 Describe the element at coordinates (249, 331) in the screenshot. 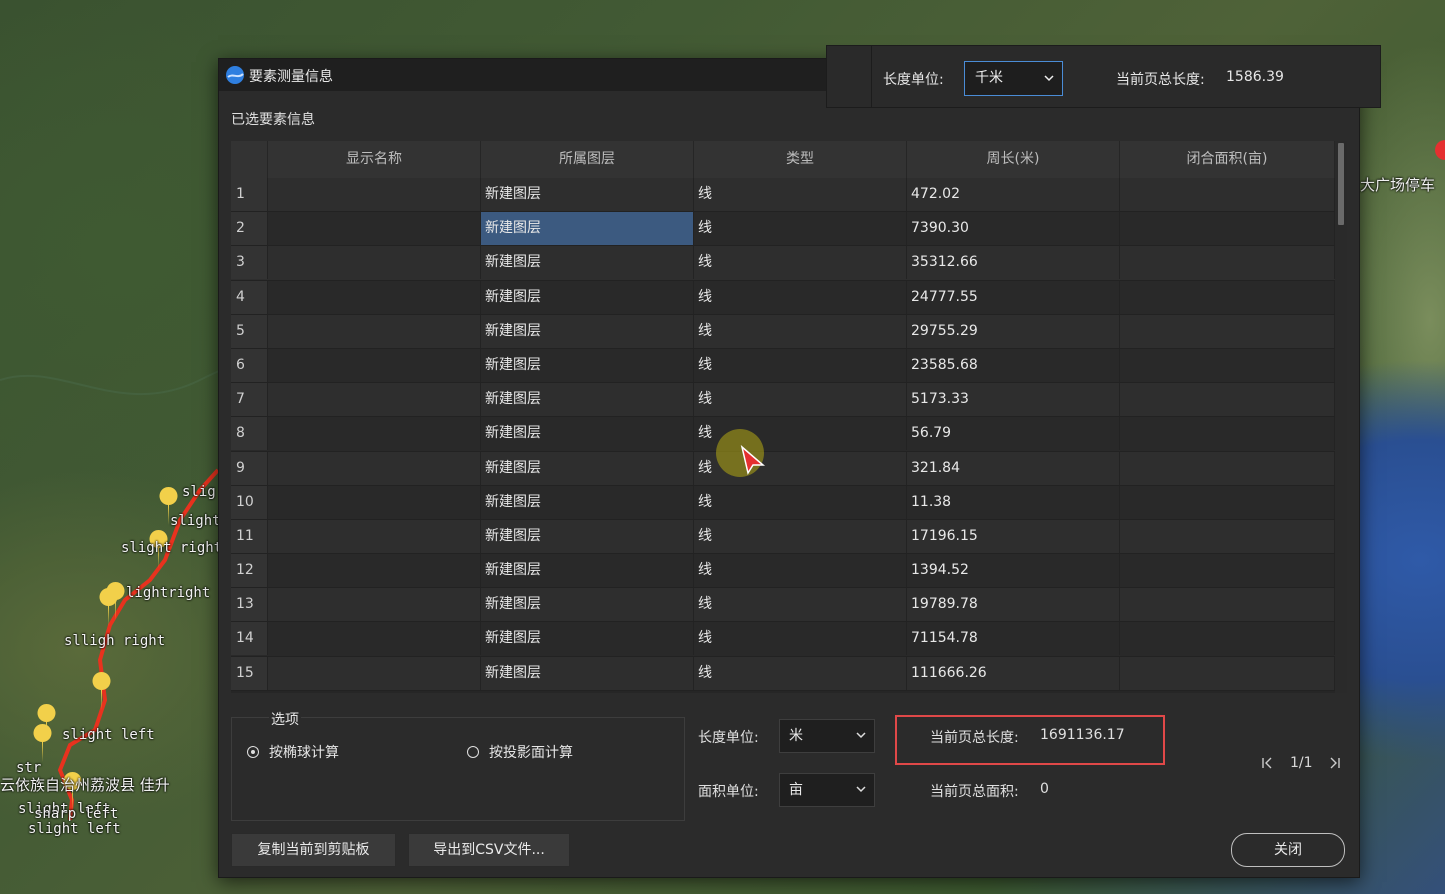

I see `cell-index: 5` at that location.